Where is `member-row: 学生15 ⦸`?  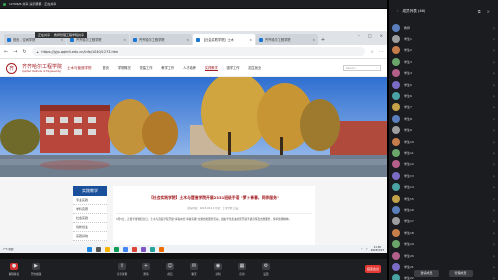 member-row: 学生15 ⦸ is located at coordinates (443, 198).